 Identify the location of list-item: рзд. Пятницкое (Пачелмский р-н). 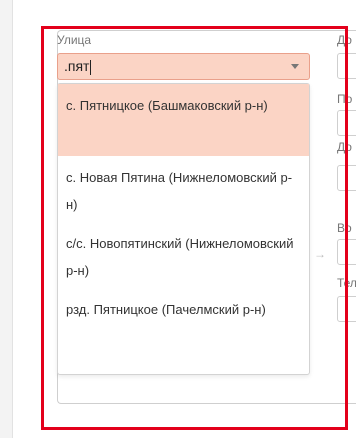
(183, 321).